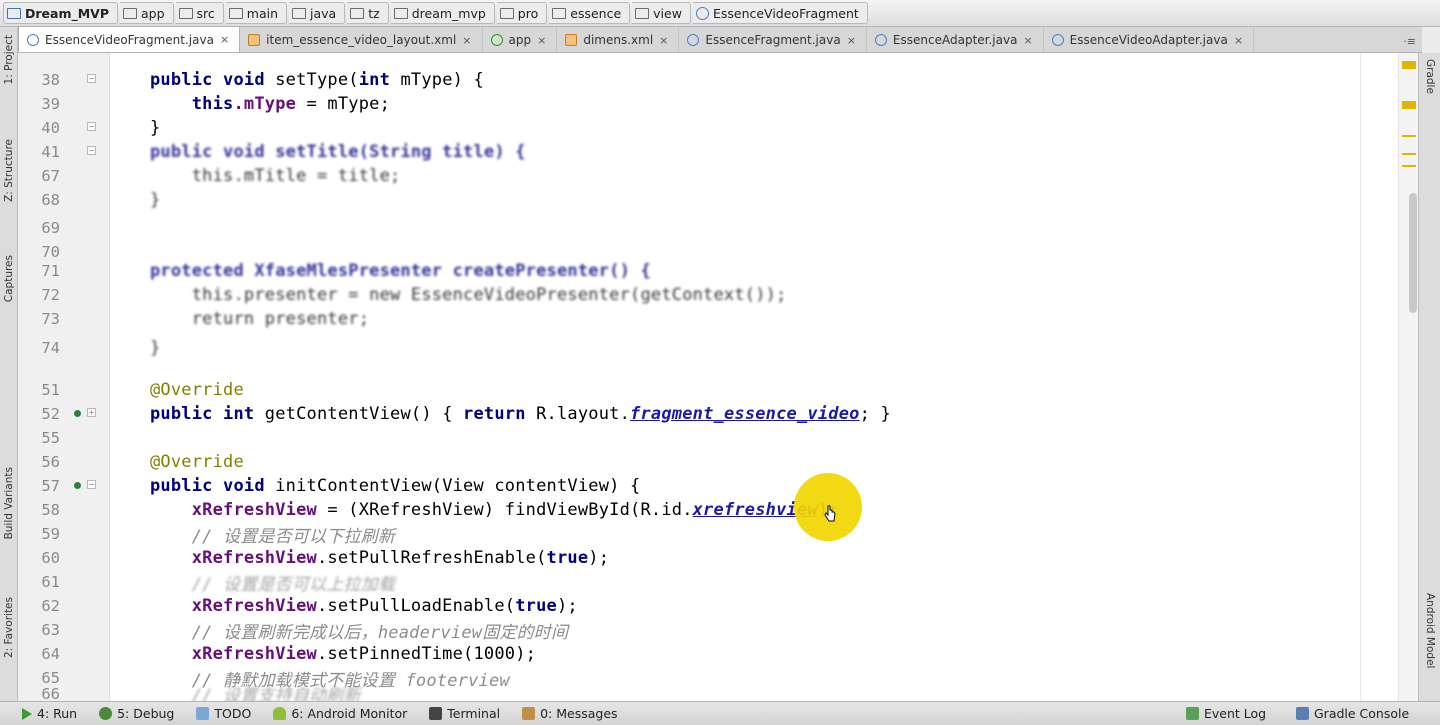  What do you see at coordinates (1429, 630) in the screenshot?
I see `tool-android-model: Android Model` at bounding box center [1429, 630].